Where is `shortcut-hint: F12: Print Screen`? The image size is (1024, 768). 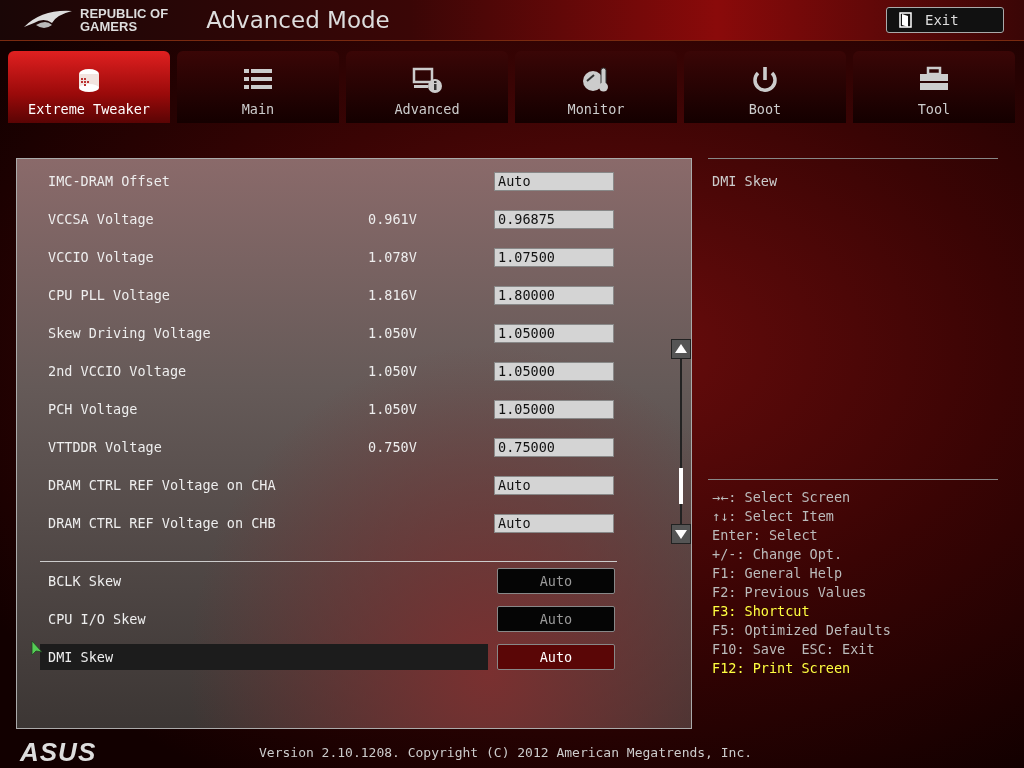 shortcut-hint: F12: Print Screen is located at coordinates (782, 668).